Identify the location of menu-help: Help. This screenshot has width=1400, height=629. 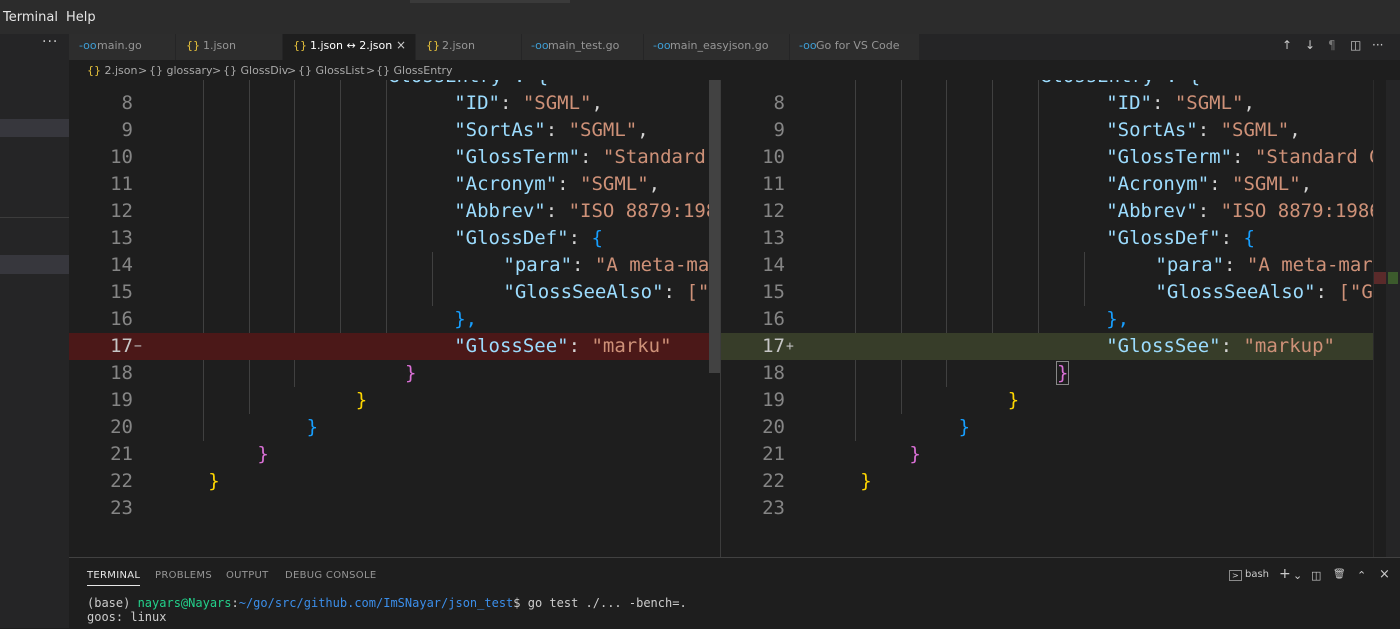
(81, 17).